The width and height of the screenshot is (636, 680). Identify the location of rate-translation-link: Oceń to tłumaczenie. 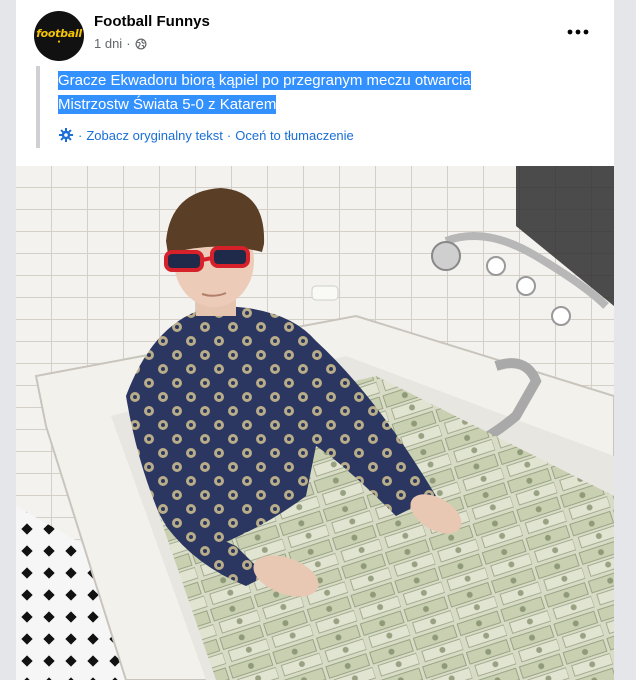
(294, 135).